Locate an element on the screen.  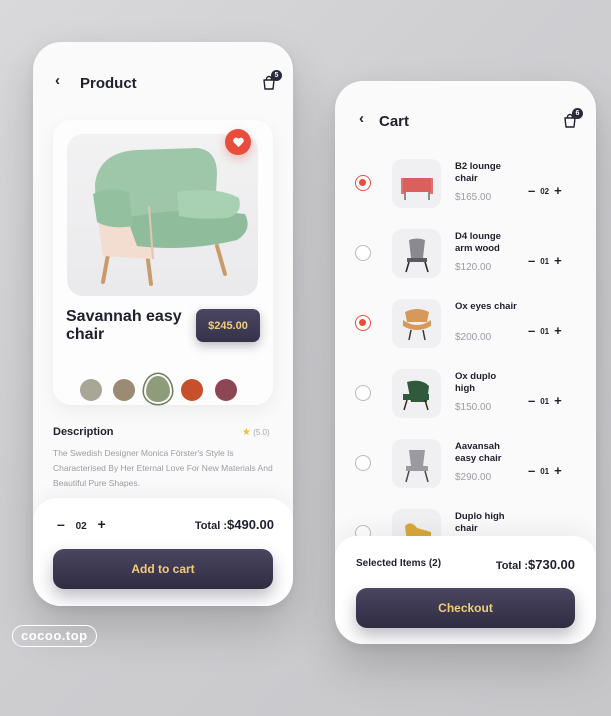
item-price: $200.00 is located at coordinates (473, 337).